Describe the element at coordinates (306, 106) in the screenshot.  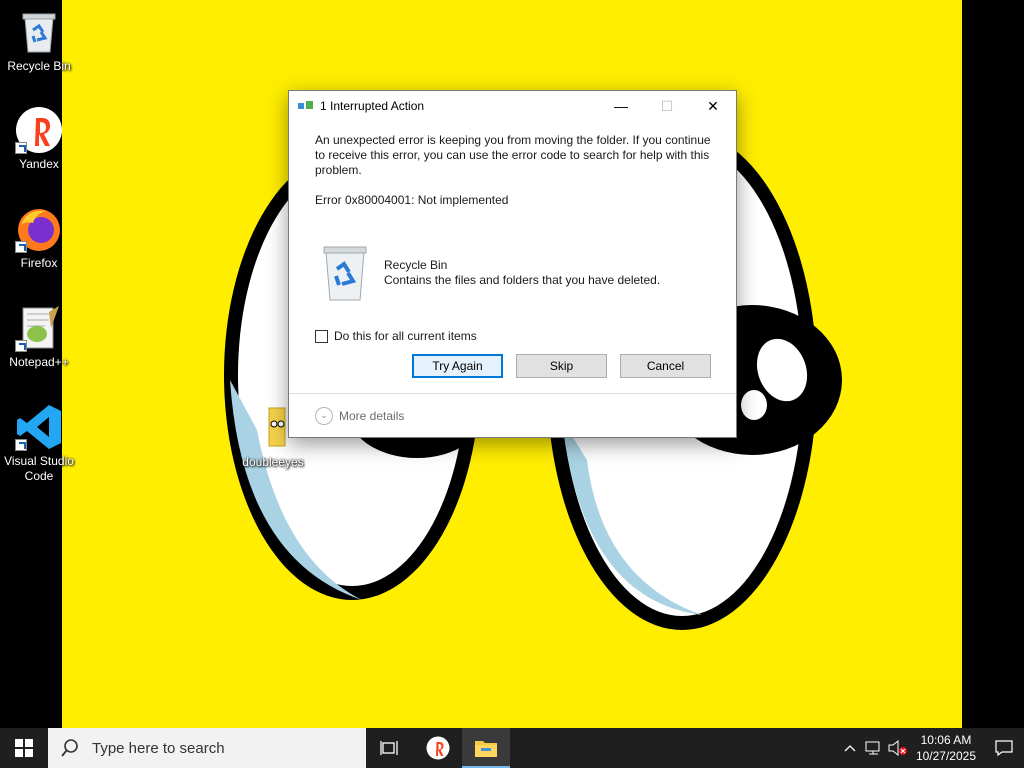
I see `file-operation-icon` at that location.